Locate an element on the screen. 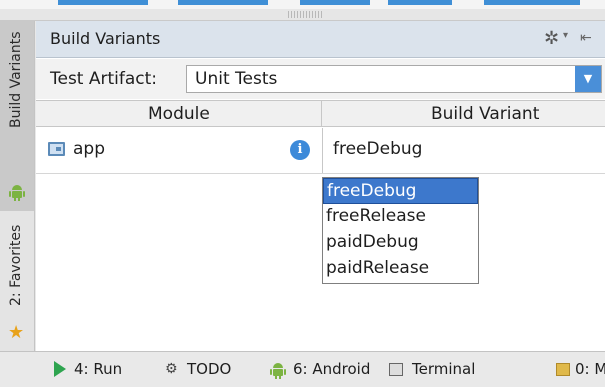 Image resolution: width=605 pixels, height=387 pixels. star-icon: ★ is located at coordinates (16, 332).